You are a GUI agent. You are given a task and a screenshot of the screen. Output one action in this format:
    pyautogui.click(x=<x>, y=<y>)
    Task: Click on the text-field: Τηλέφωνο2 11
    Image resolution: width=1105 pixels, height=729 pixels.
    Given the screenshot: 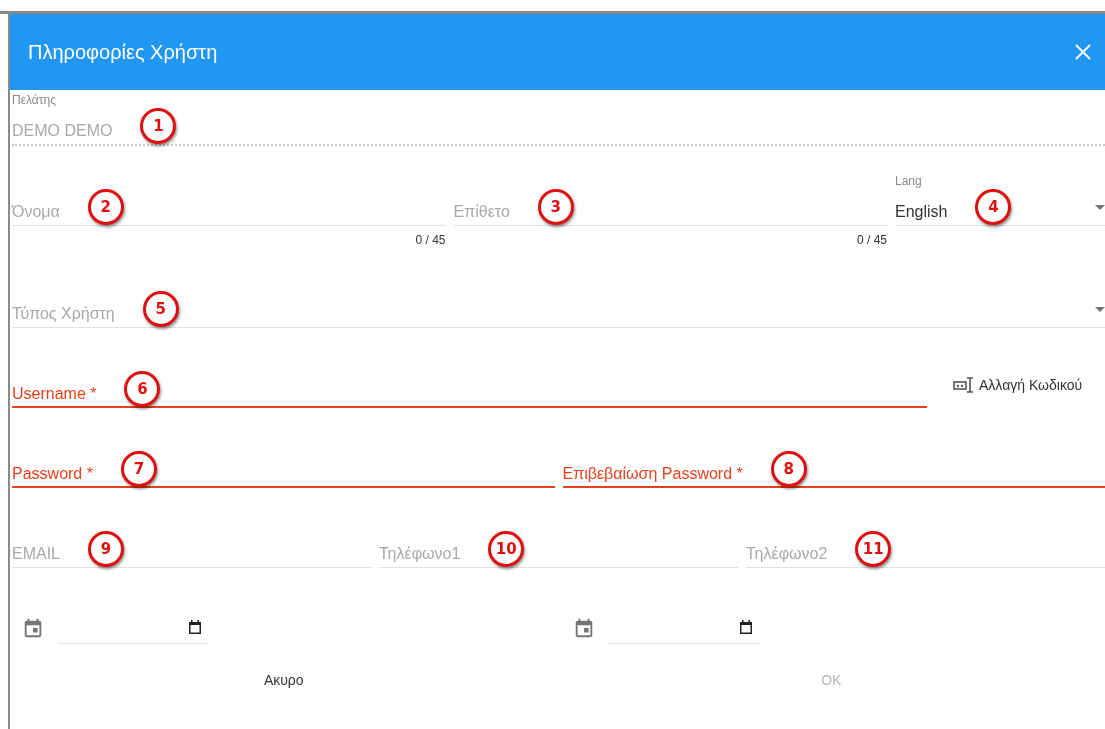 What is the action you would take?
    pyautogui.click(x=925, y=549)
    